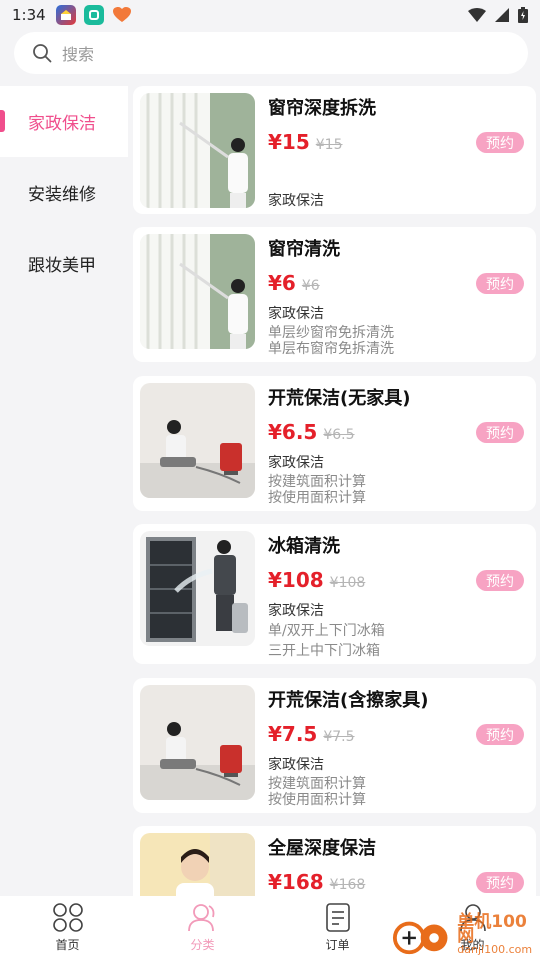  I want to click on original-price: ¥6, so click(310, 286).